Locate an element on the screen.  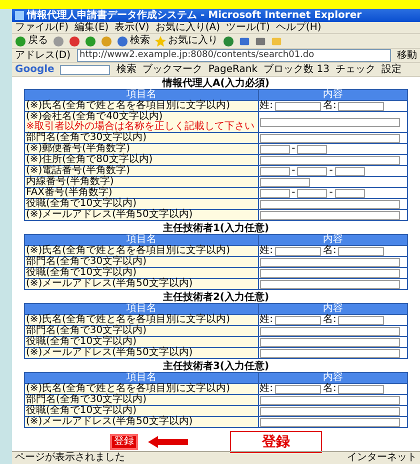
toolbar-button: ブックマーク is located at coordinates (172, 70).